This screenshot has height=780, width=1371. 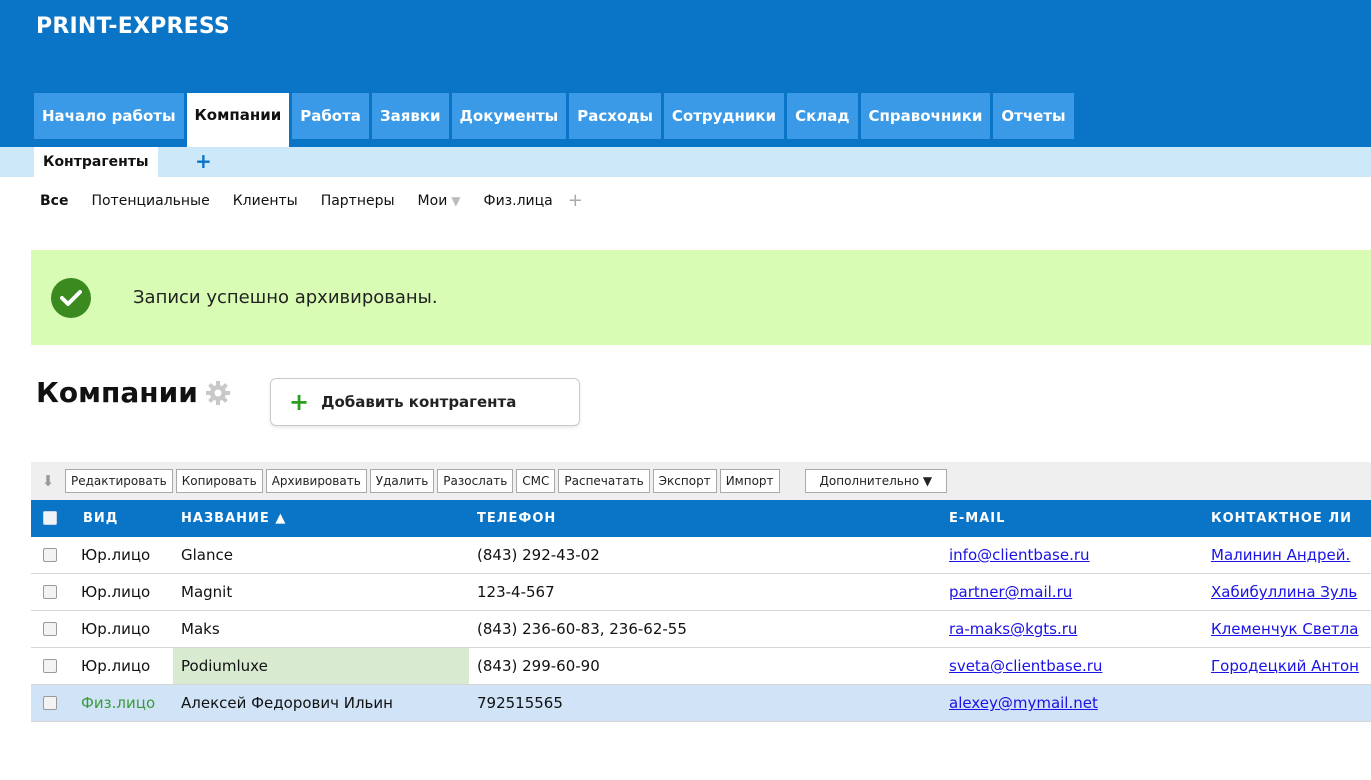 What do you see at coordinates (977, 518) in the screenshot?
I see `column-email: E-MAIL` at bounding box center [977, 518].